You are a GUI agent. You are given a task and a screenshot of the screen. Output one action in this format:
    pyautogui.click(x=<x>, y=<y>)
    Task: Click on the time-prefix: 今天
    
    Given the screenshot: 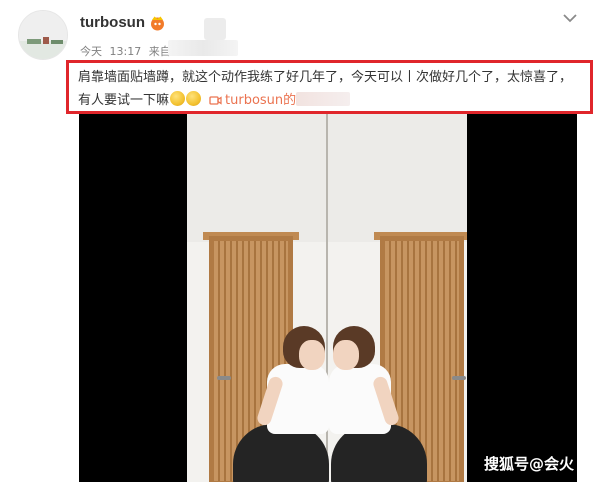 What is the action you would take?
    pyautogui.click(x=91, y=51)
    